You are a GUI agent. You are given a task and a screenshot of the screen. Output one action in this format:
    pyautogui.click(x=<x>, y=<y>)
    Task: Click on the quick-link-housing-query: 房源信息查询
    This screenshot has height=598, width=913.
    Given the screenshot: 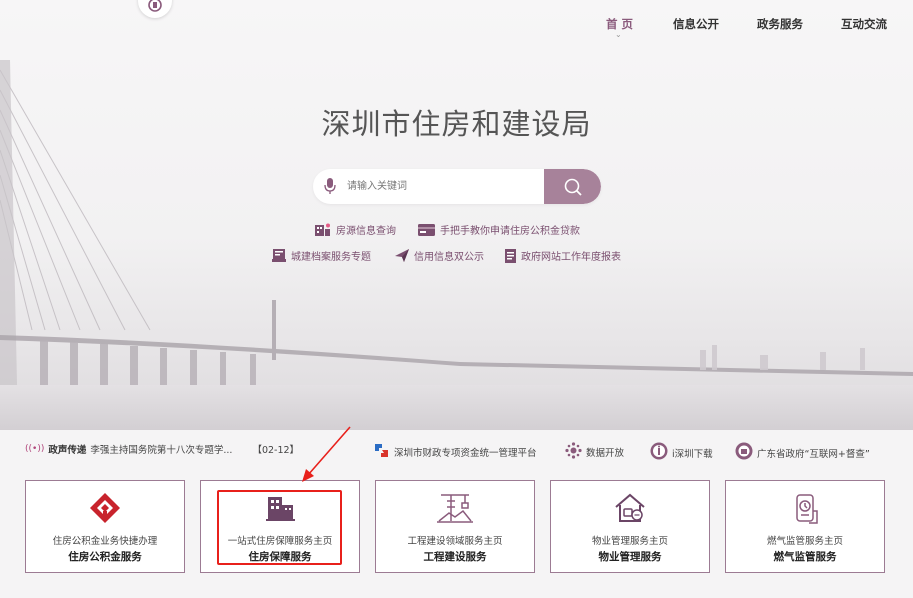 What is the action you would take?
    pyautogui.click(x=355, y=229)
    